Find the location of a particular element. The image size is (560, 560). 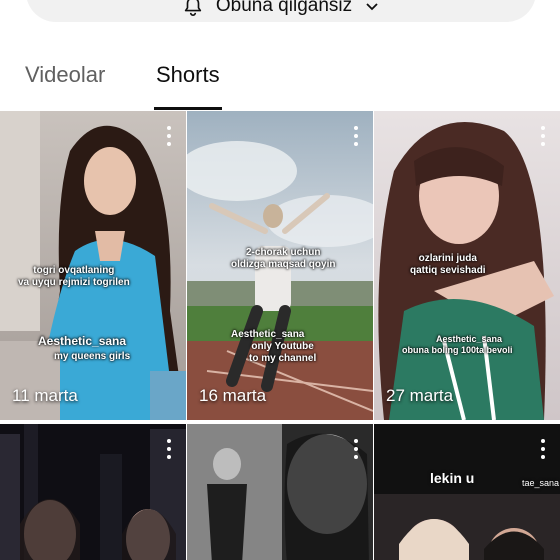

tab-shorts-label: Shorts is located at coordinates (188, 74).